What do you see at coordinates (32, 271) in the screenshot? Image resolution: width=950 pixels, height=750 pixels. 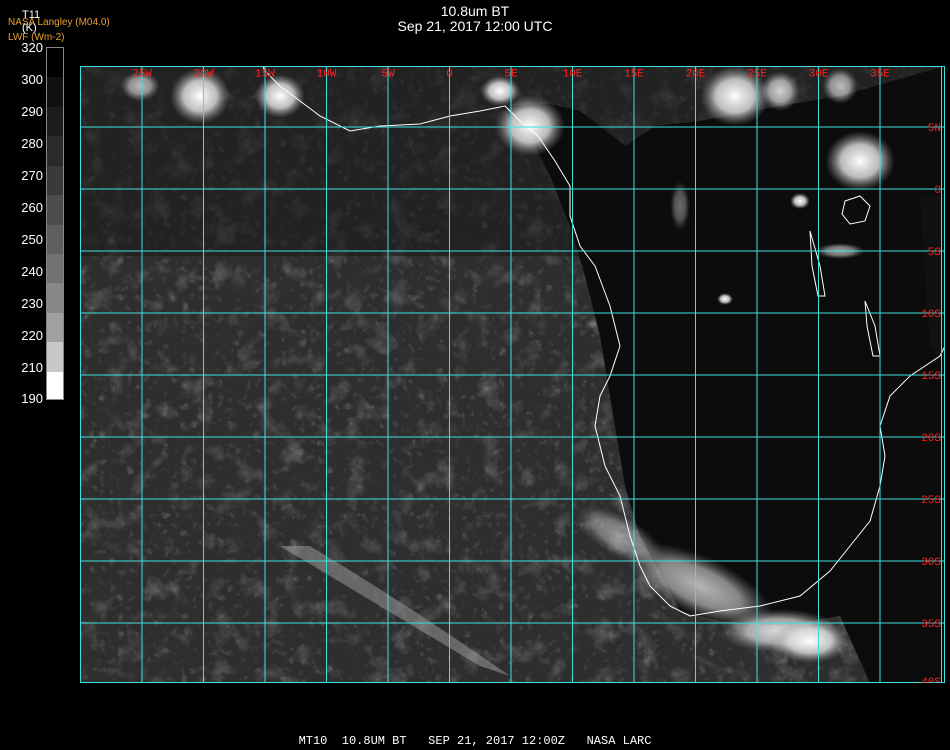 I see `colorbar-tick-label: 240` at bounding box center [32, 271].